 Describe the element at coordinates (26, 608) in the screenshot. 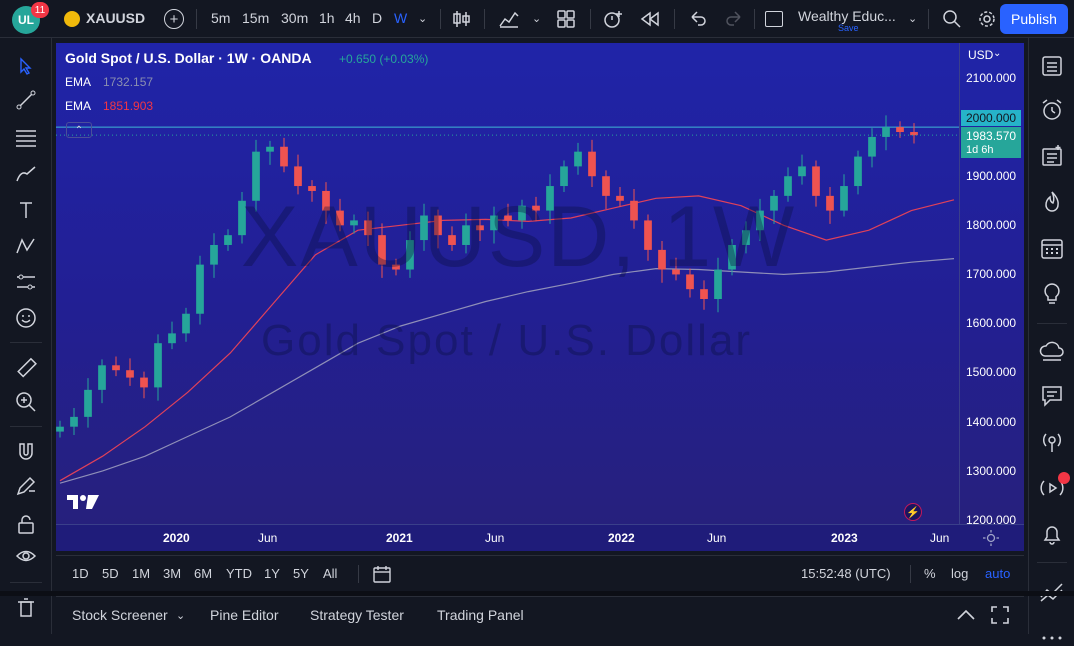

I see `trash-icon` at that location.